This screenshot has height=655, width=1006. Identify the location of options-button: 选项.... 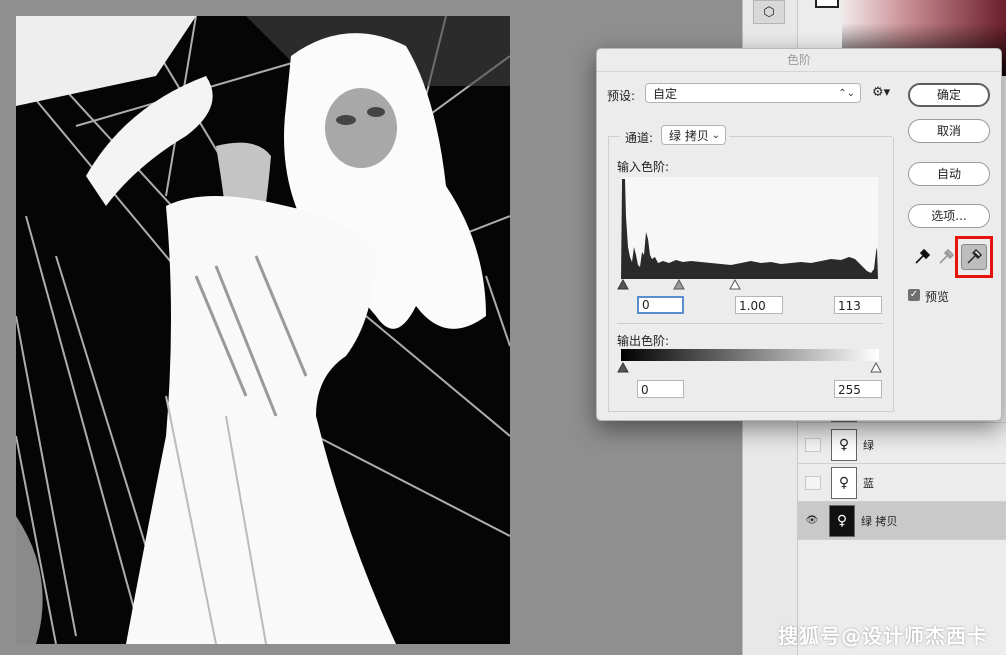
(949, 216).